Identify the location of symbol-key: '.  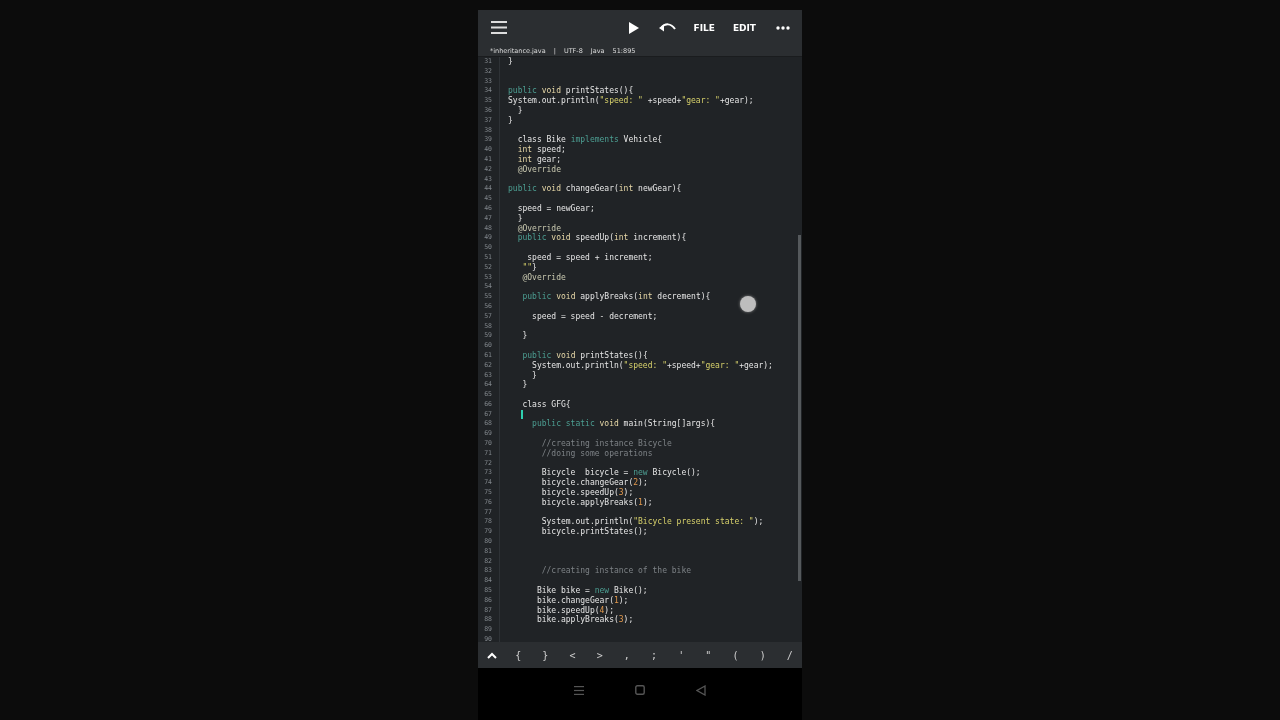
(681, 655).